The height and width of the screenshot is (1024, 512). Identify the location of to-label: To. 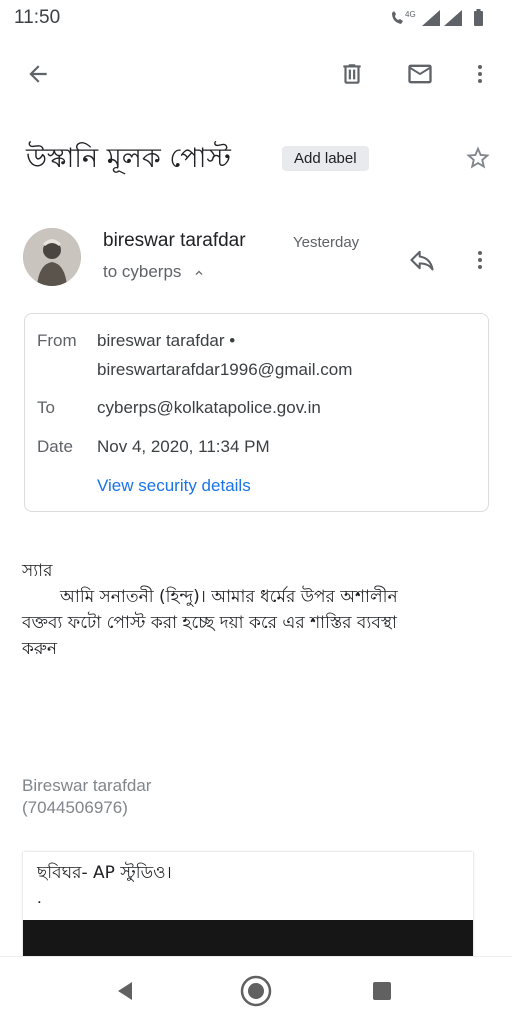
(46, 407).